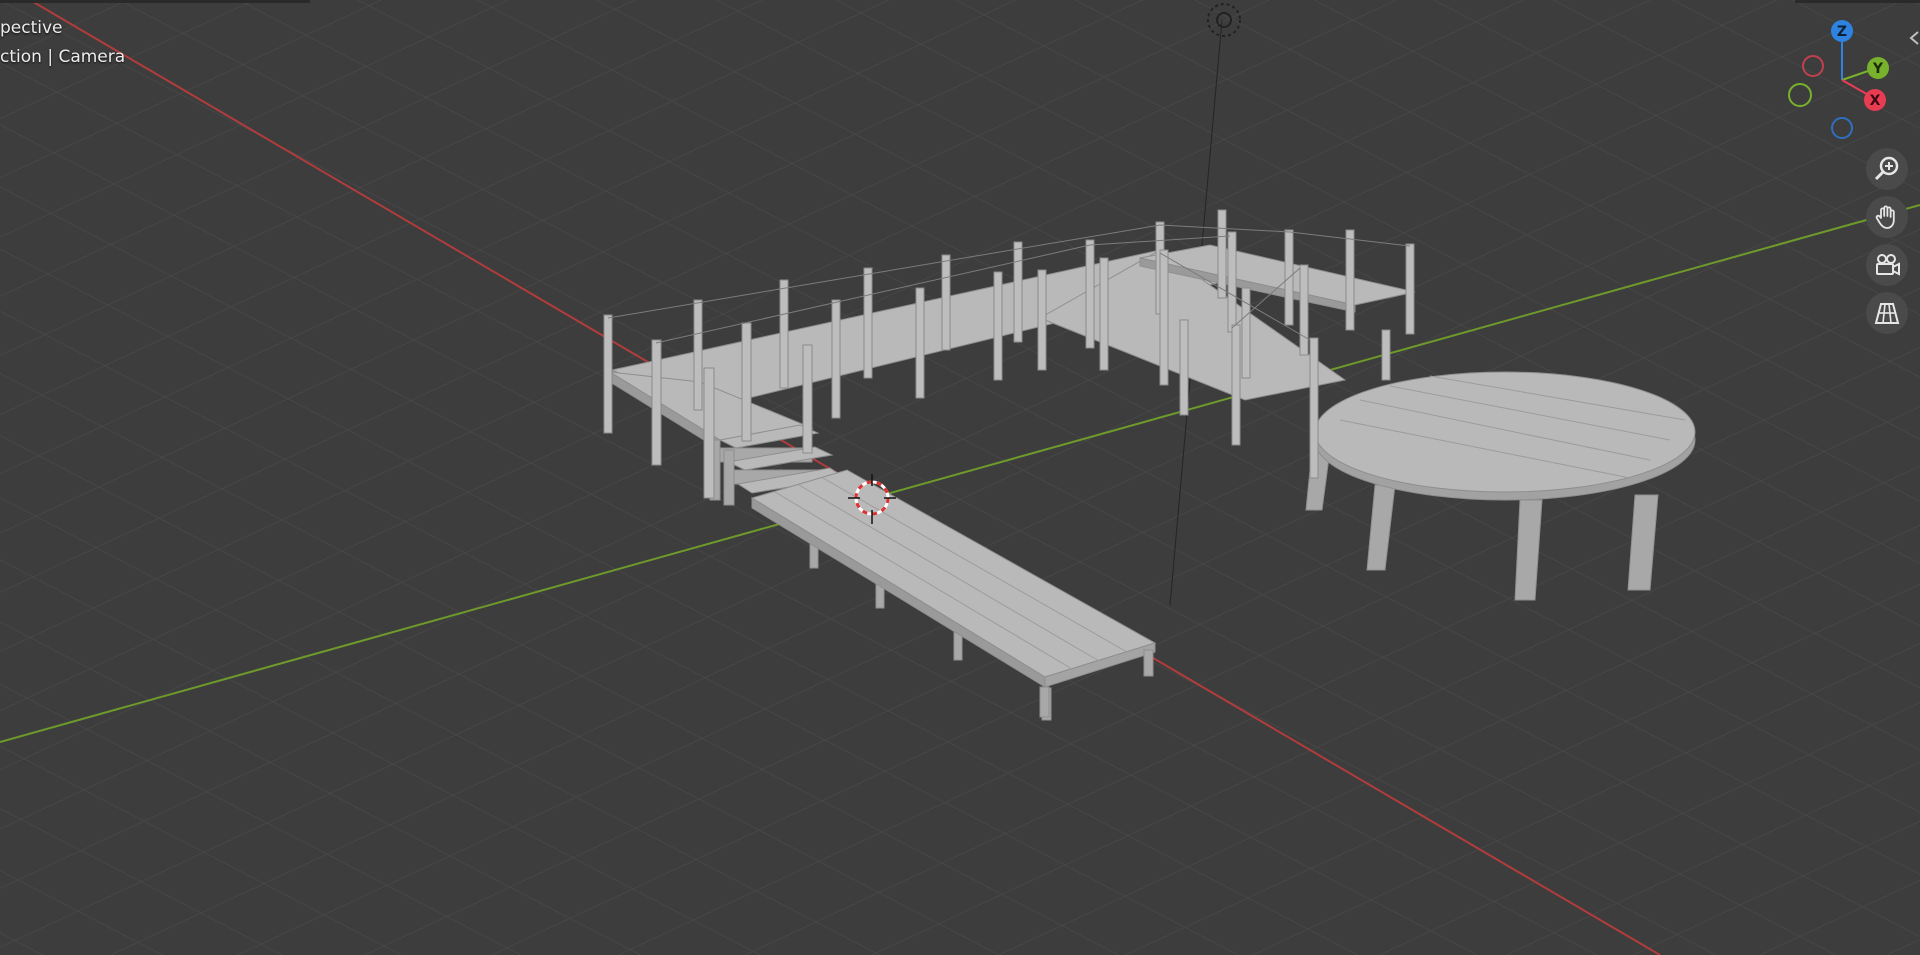 The width and height of the screenshot is (1920, 955). Describe the element at coordinates (1875, 101) in the screenshot. I see `gizmo-x-label: X` at that location.